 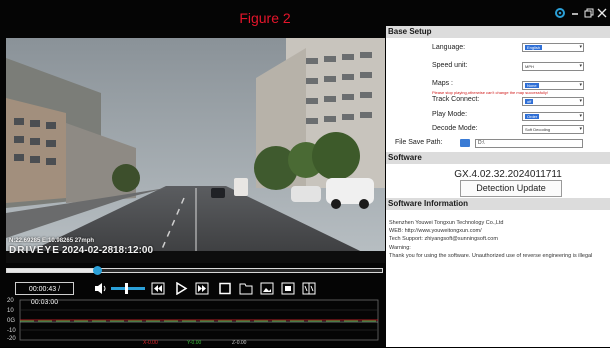 I want to click on volume-icon, so click(x=101, y=288).